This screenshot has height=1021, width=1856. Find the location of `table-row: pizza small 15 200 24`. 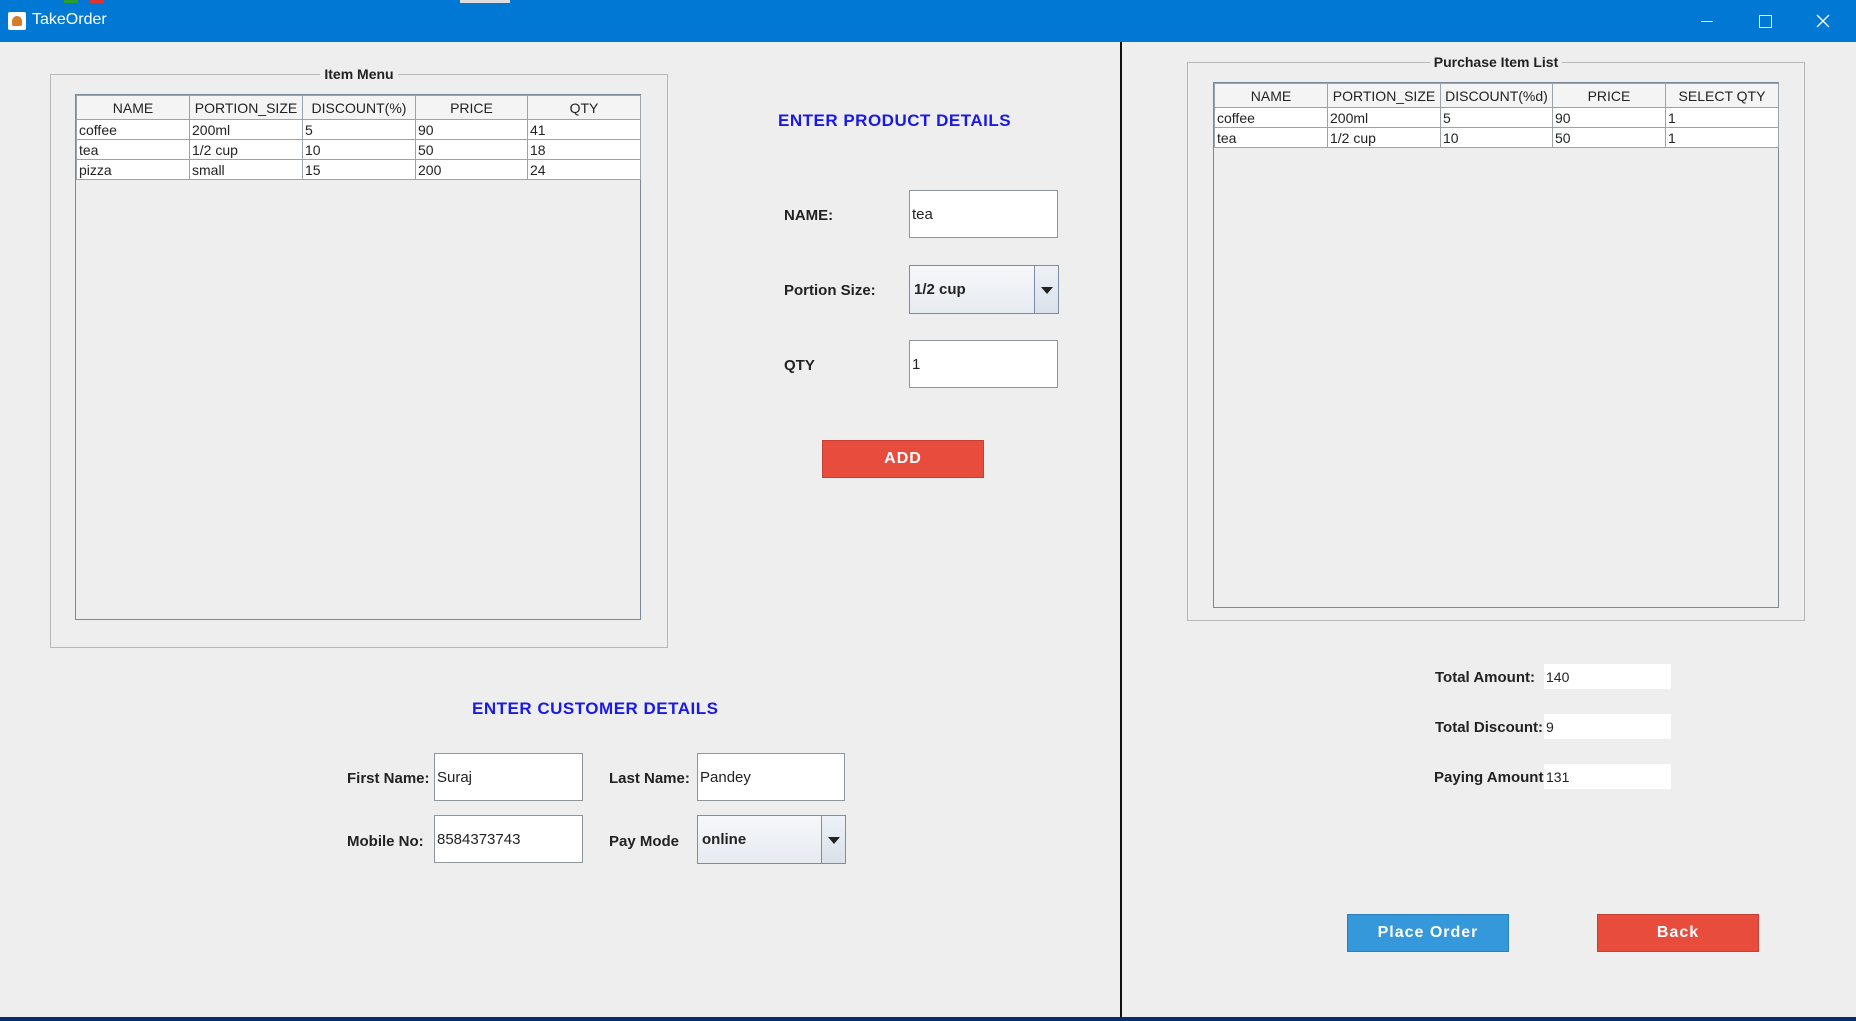

table-row: pizza small 15 200 24 is located at coordinates (358, 169).